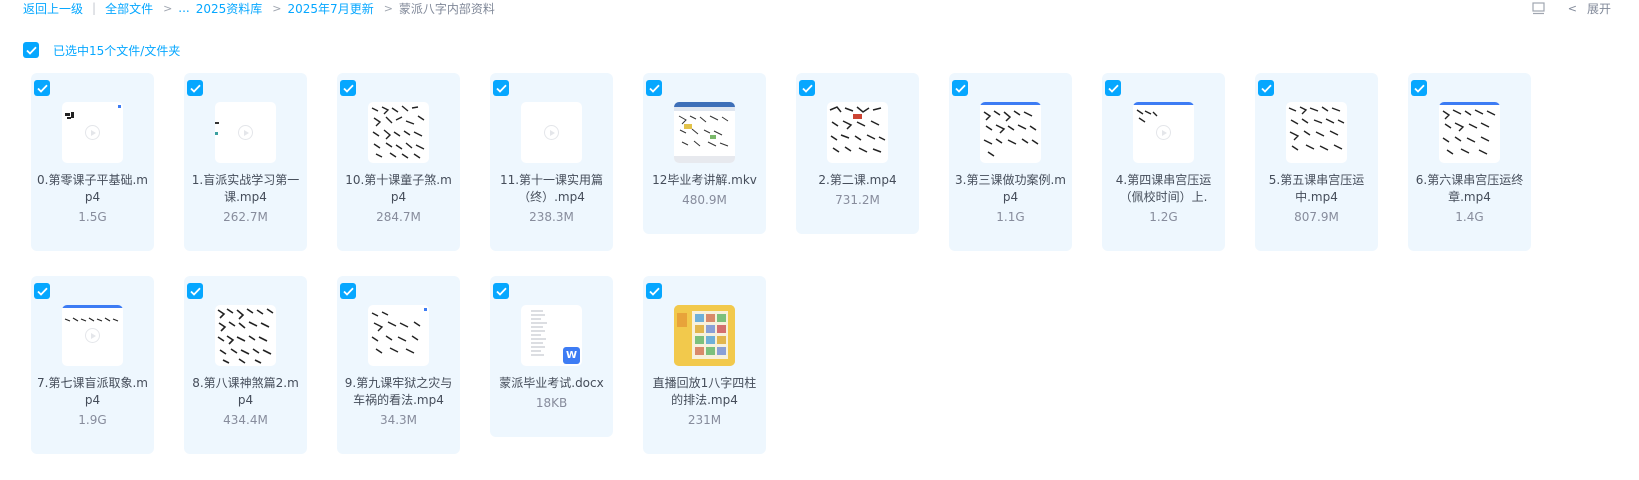  What do you see at coordinates (704, 420) in the screenshot?
I see `file-size: 231M` at bounding box center [704, 420].